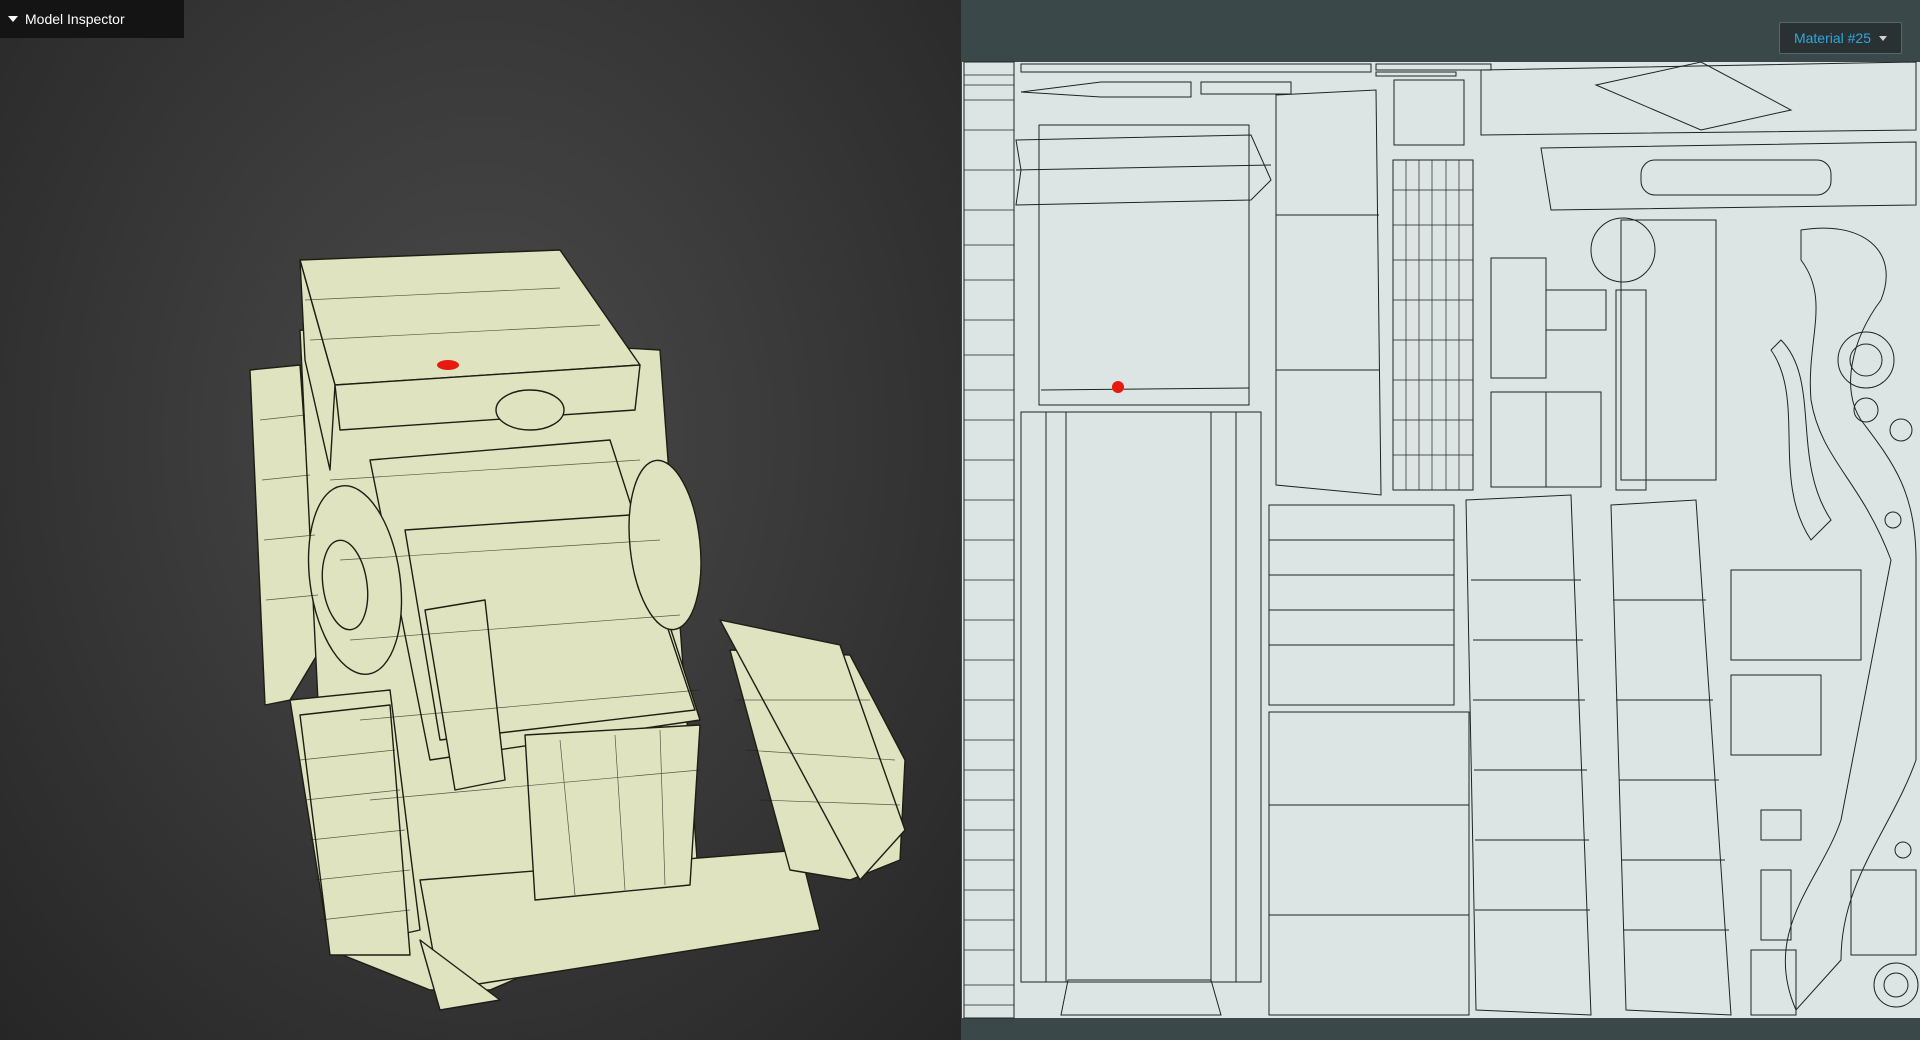 The height and width of the screenshot is (1040, 1920). I want to click on chevron-down-icon, so click(1883, 38).